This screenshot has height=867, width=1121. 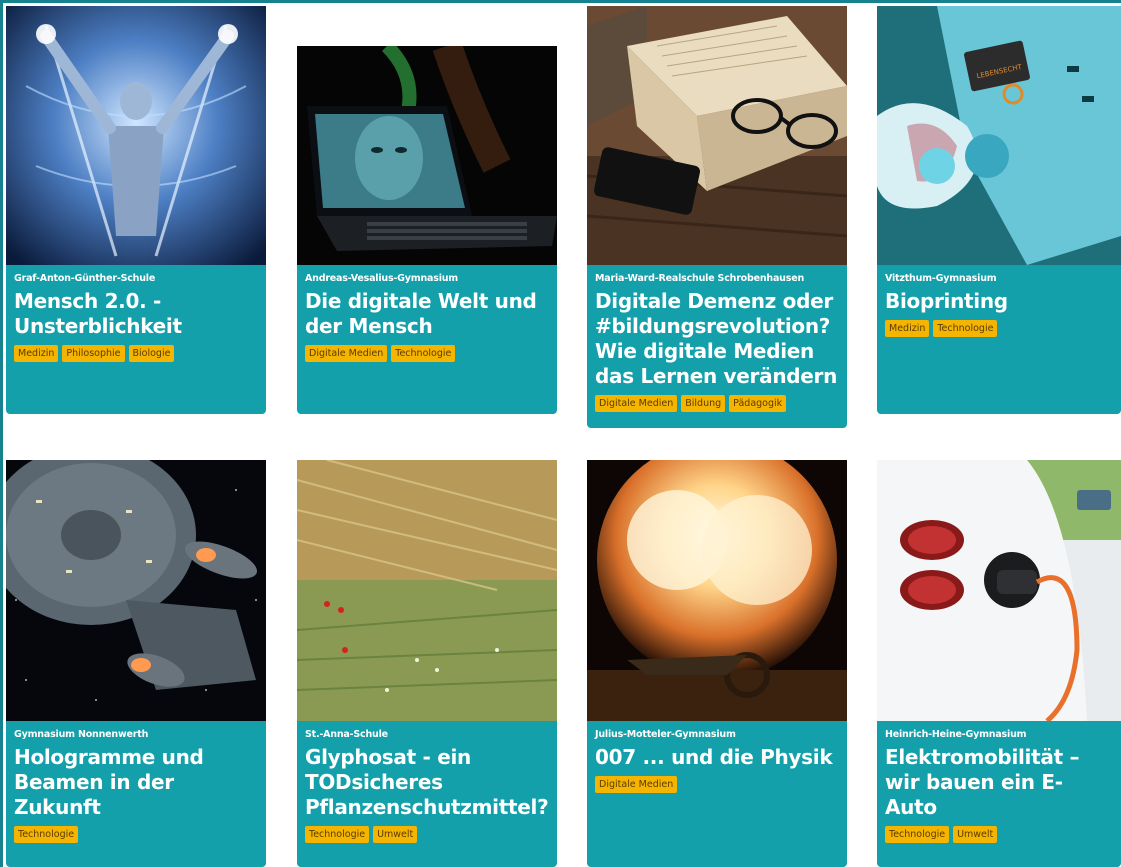 What do you see at coordinates (151, 353) in the screenshot?
I see `tag-badge: Biologie` at bounding box center [151, 353].